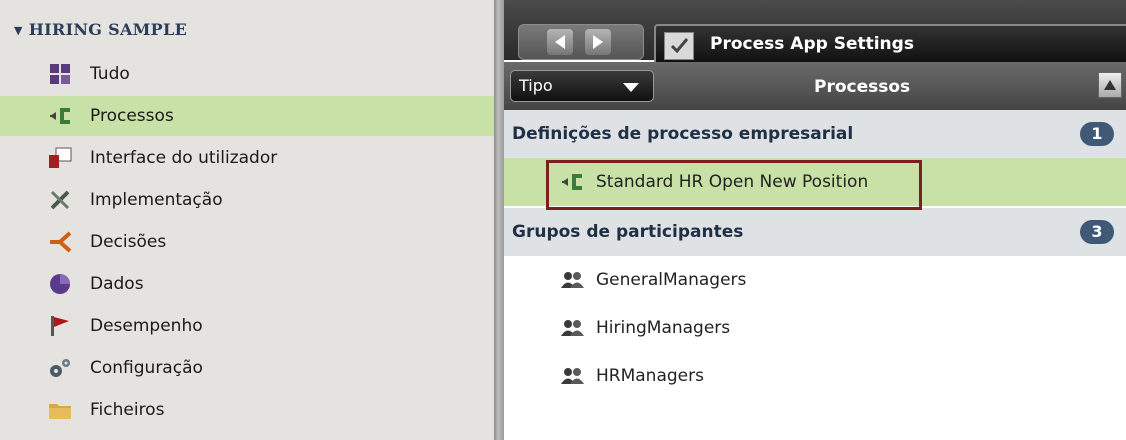 The width and height of the screenshot is (1126, 440). What do you see at coordinates (1097, 232) in the screenshot?
I see `count-badge: 3` at bounding box center [1097, 232].